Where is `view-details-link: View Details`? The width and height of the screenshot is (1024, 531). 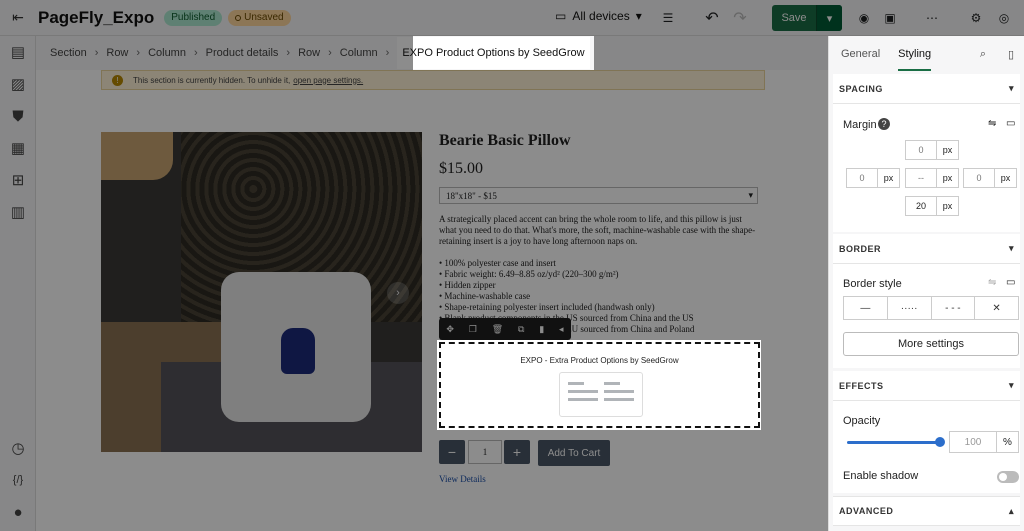 view-details-link: View Details is located at coordinates (462, 479).